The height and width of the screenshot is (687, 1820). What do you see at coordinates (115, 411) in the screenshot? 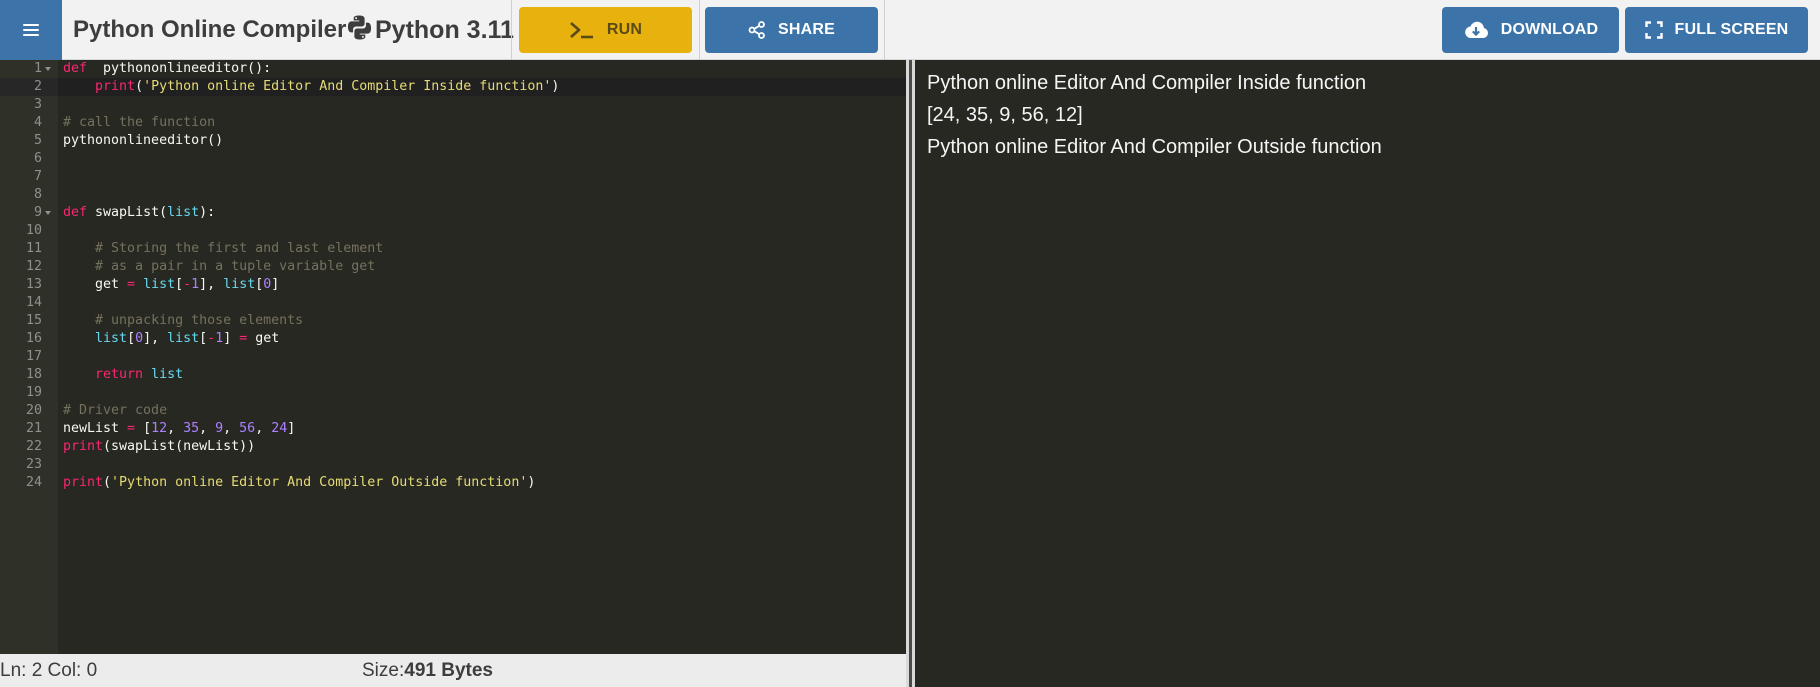
I see `code-text: # Driver code` at bounding box center [115, 411].